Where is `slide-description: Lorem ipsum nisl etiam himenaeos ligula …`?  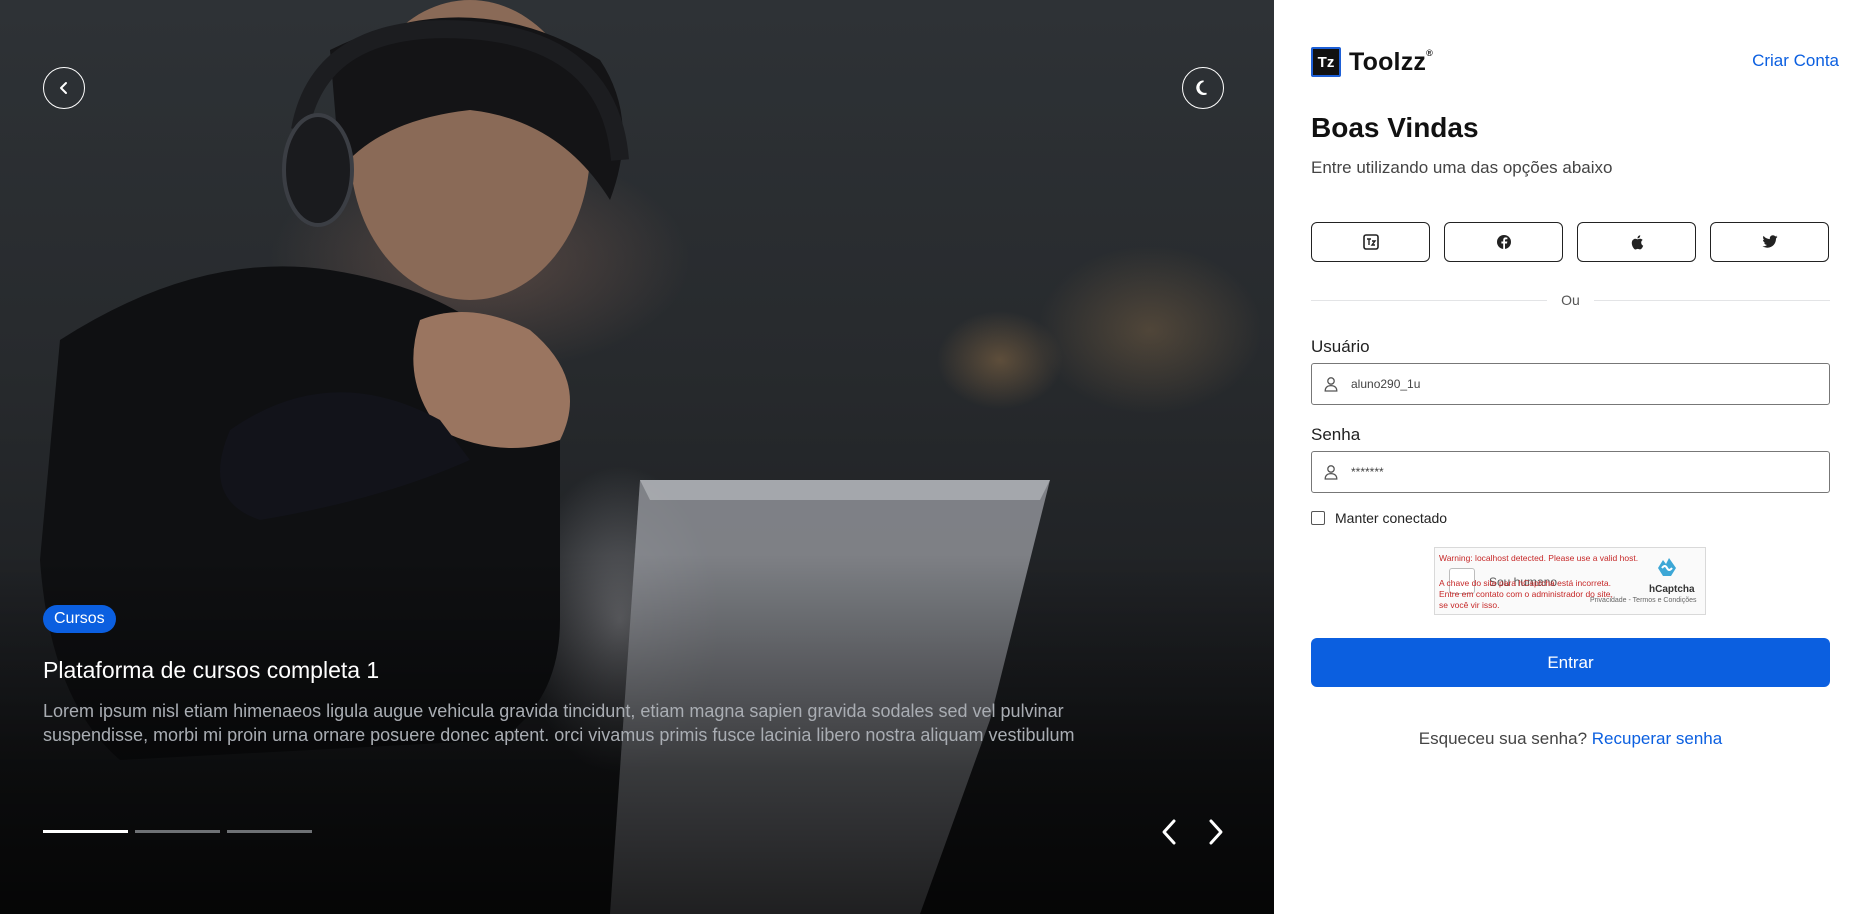 slide-description: Lorem ipsum nisl etiam himenaeos ligula … is located at coordinates (559, 723).